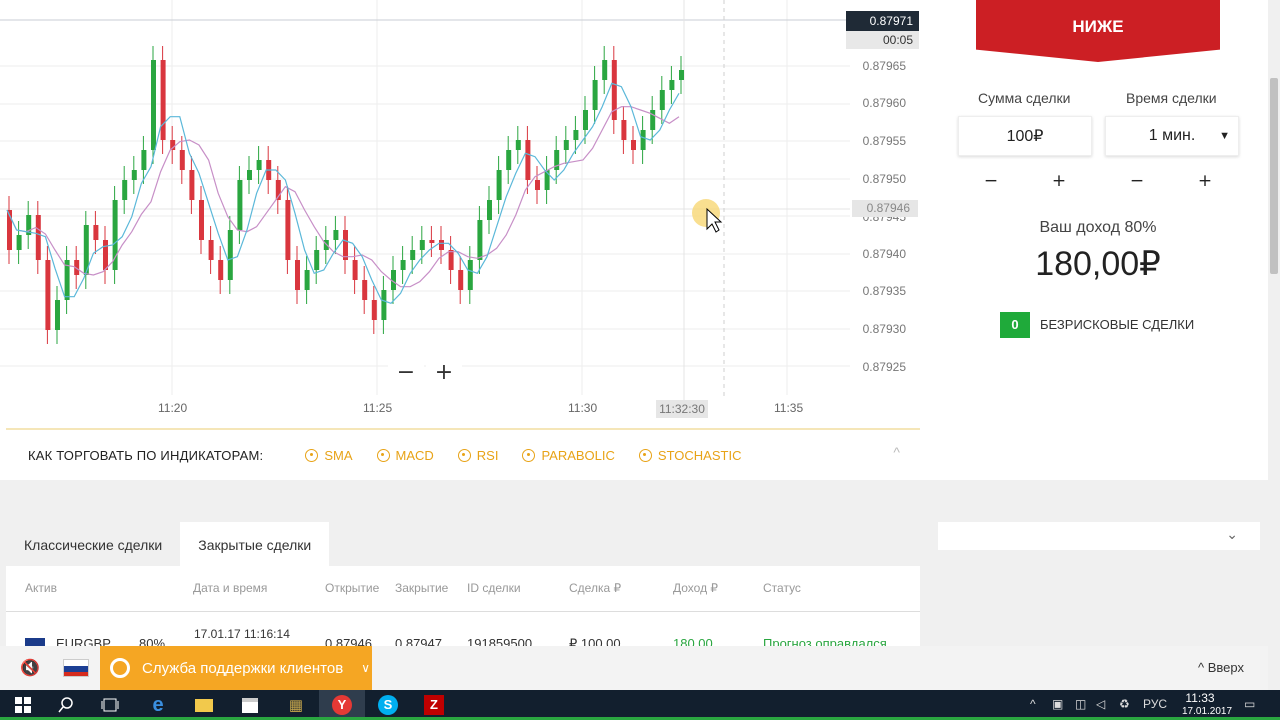  What do you see at coordinates (83, 641) in the screenshot?
I see `cell-asset: EURGBP` at bounding box center [83, 641].